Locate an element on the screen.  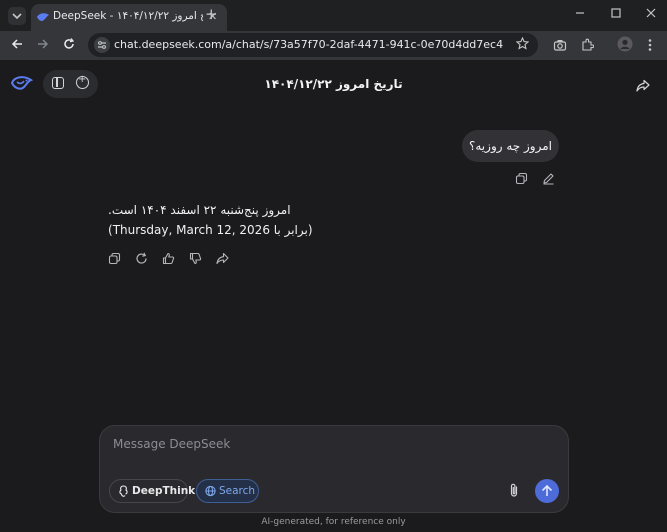
footer-disclaimer: AI-generated, for reference only is located at coordinates (333, 522).